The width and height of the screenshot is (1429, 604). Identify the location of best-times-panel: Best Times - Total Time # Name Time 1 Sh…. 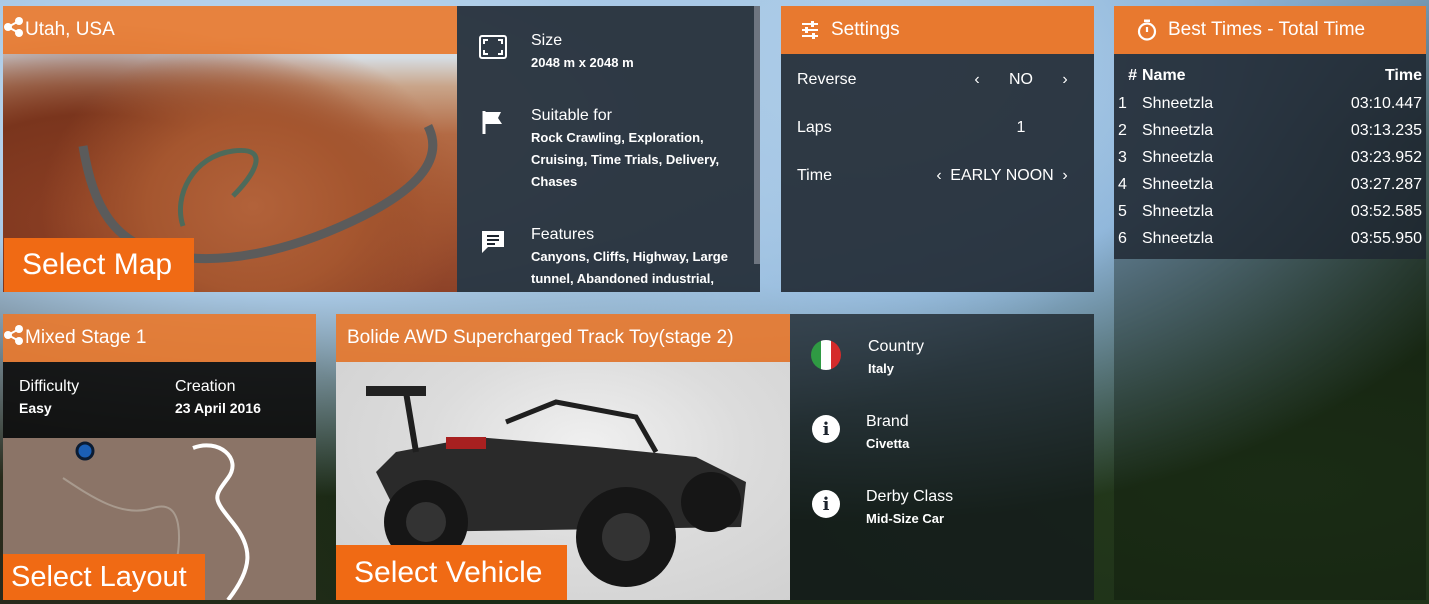
(1270, 132).